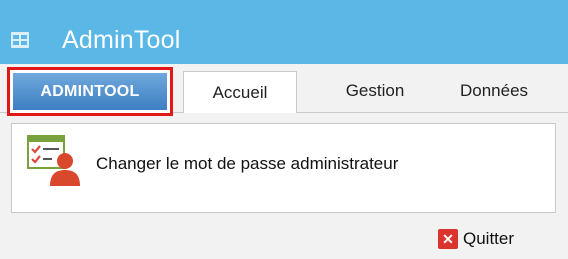  I want to click on close-icon: ✕, so click(448, 239).